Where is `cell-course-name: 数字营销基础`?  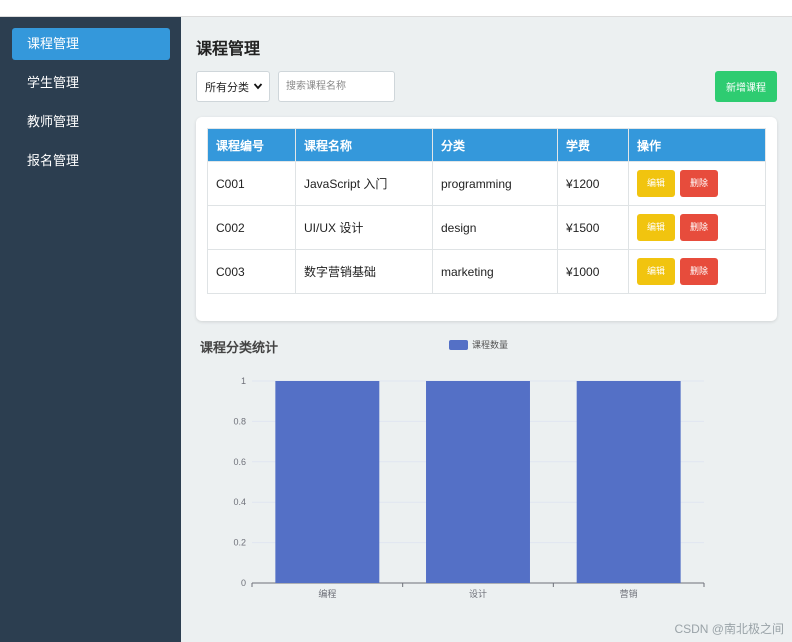
cell-course-name: 数字营销基础 is located at coordinates (364, 271).